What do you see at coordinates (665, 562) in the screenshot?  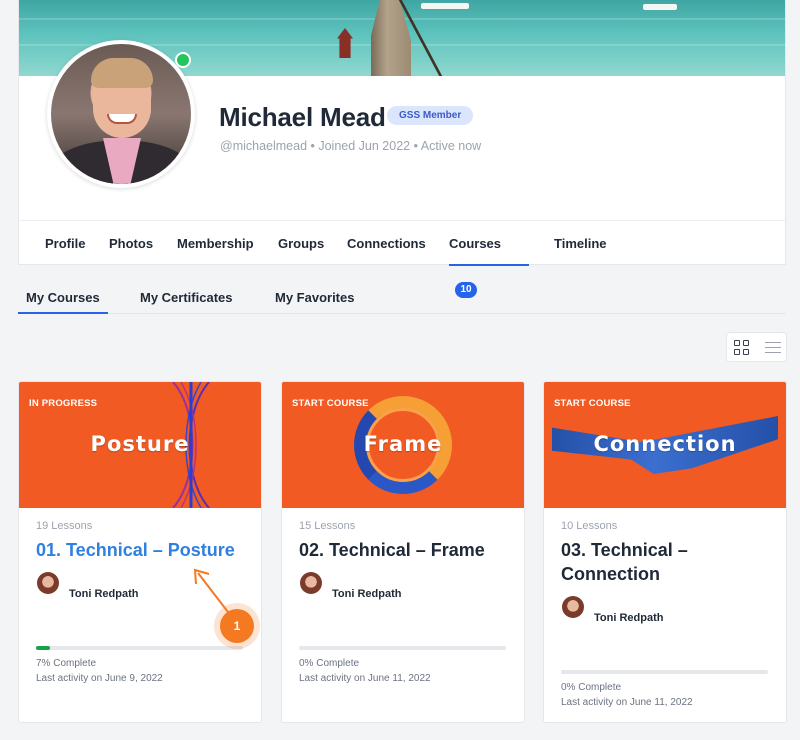 I see `course-title-link: 03. Technical – Connection` at bounding box center [665, 562].